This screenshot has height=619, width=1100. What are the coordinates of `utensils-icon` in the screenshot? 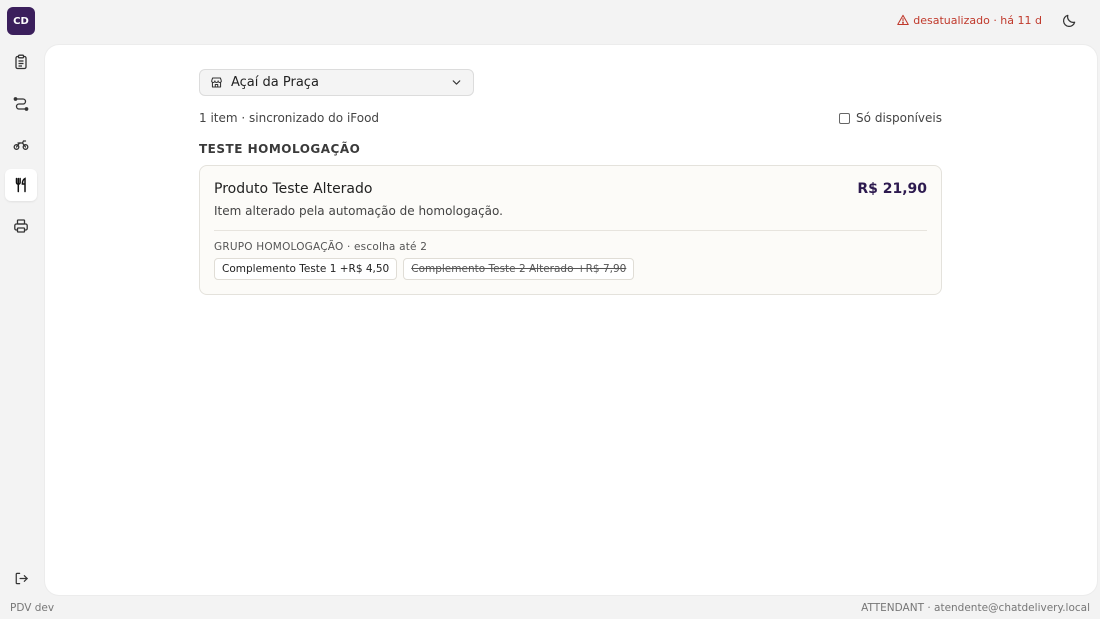 It's located at (20, 185).